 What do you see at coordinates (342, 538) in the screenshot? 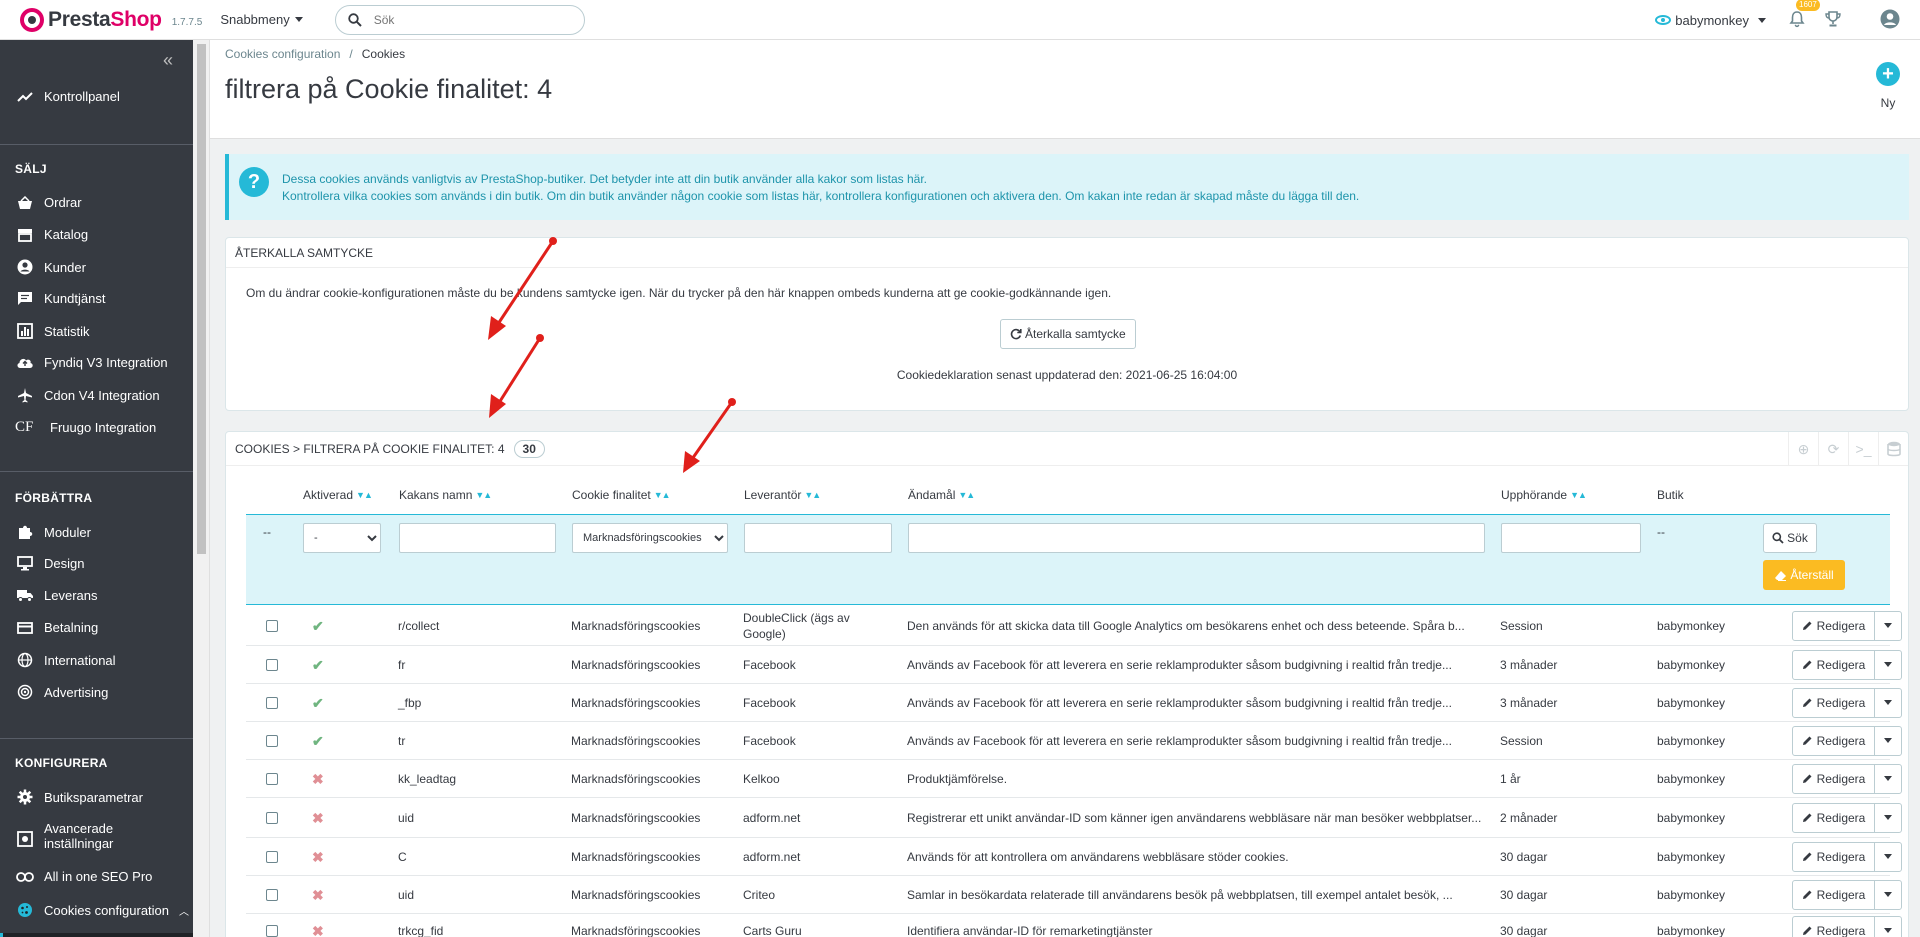
I see `filter-active-select: -` at bounding box center [342, 538].